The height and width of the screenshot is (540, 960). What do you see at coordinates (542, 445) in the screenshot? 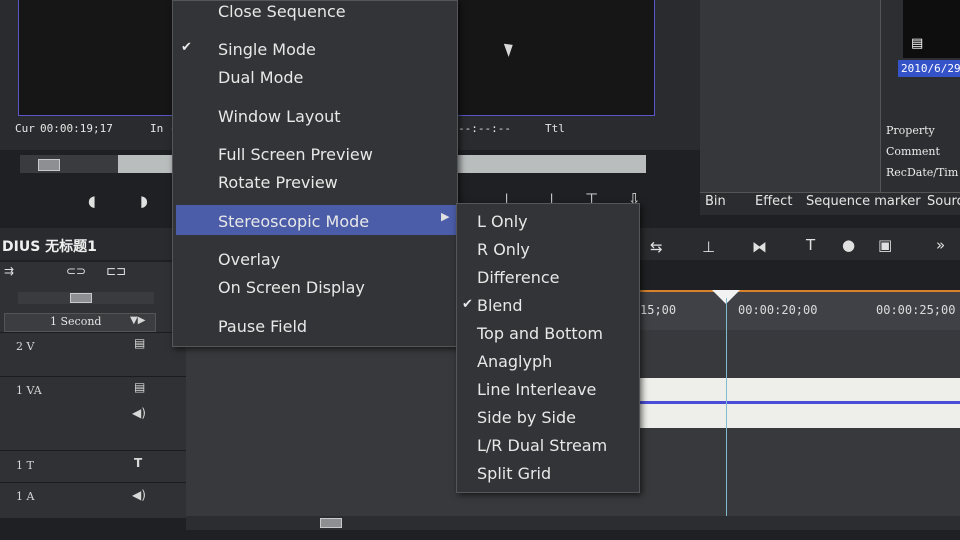
I see `submenu-item-lr-dual-stream: L/R Dual Stream` at bounding box center [542, 445].